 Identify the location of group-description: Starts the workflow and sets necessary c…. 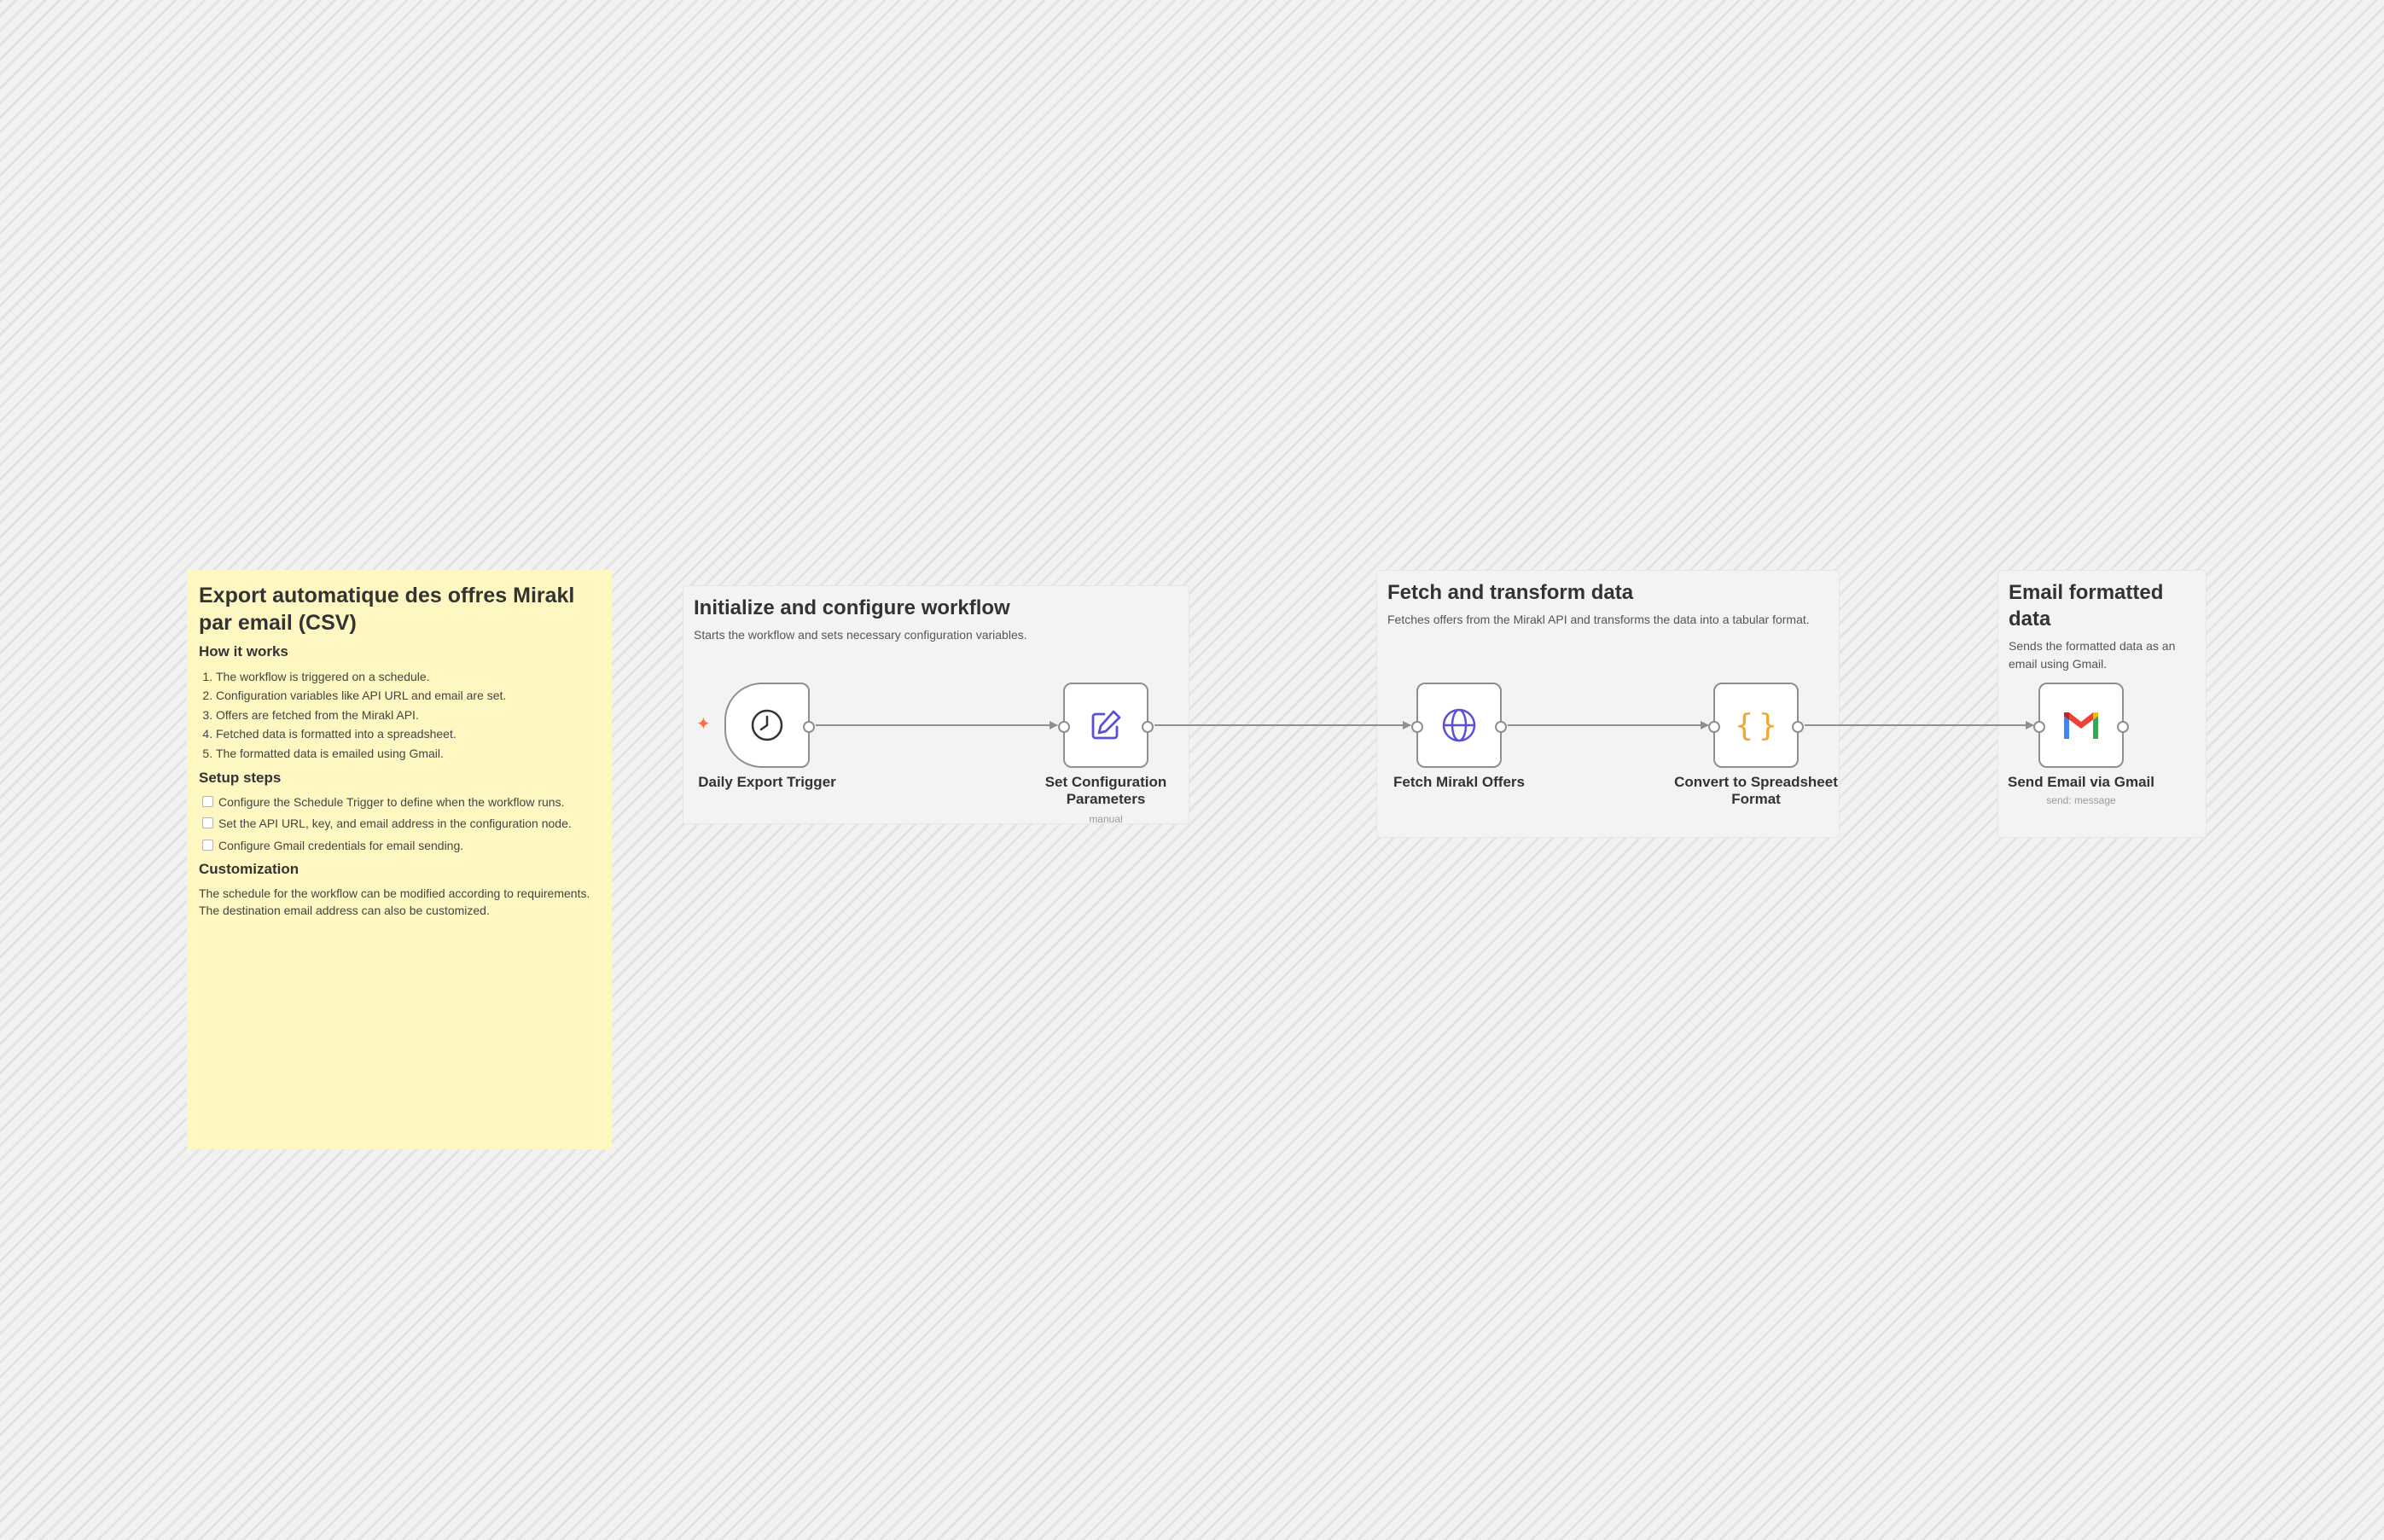
(860, 635).